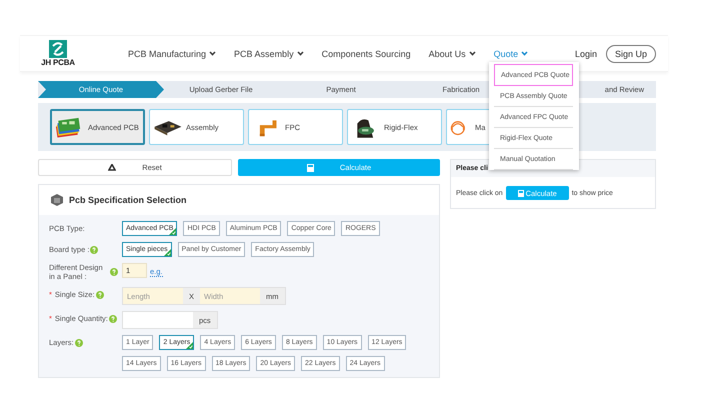 The image size is (706, 407). Describe the element at coordinates (128, 200) in the screenshot. I see `section-title: Pcb Specification Selection` at that location.